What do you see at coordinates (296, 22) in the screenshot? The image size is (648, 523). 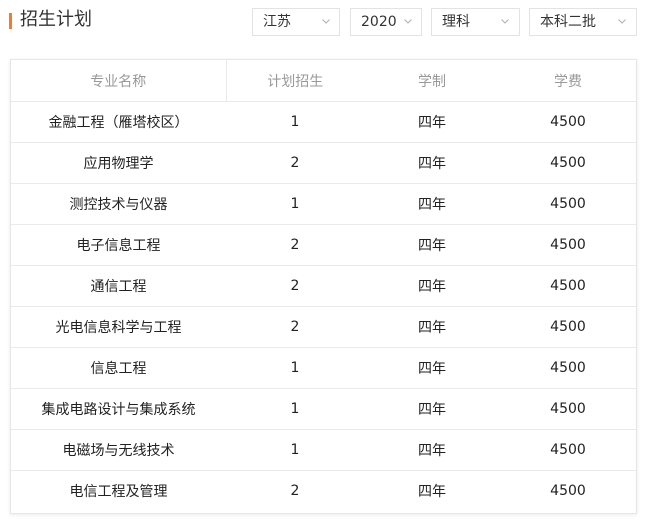 I see `province-select: 江苏` at bounding box center [296, 22].